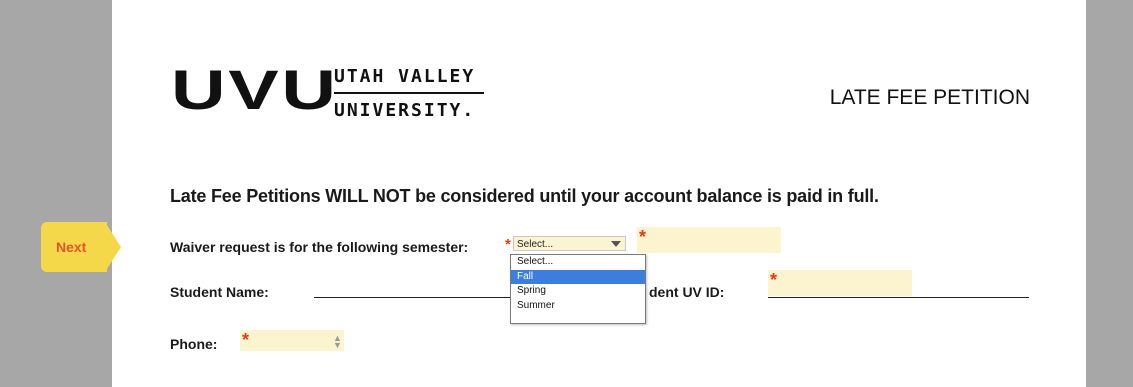  Describe the element at coordinates (508, 244) in the screenshot. I see `semester-required-icon: *` at that location.